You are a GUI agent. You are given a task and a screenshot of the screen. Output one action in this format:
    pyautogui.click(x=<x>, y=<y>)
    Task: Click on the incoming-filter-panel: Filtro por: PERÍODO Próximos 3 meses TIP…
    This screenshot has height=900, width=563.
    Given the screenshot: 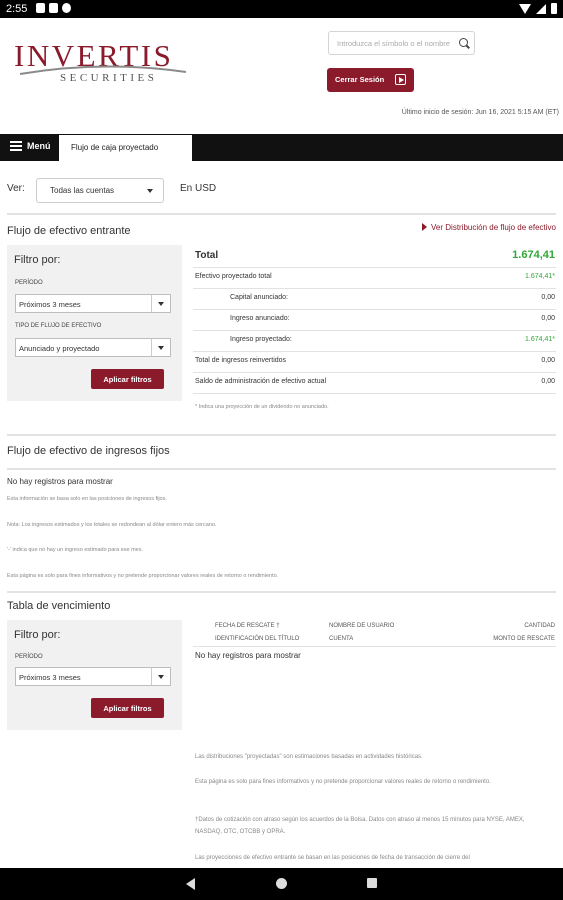 What is the action you would take?
    pyautogui.click(x=94, y=323)
    